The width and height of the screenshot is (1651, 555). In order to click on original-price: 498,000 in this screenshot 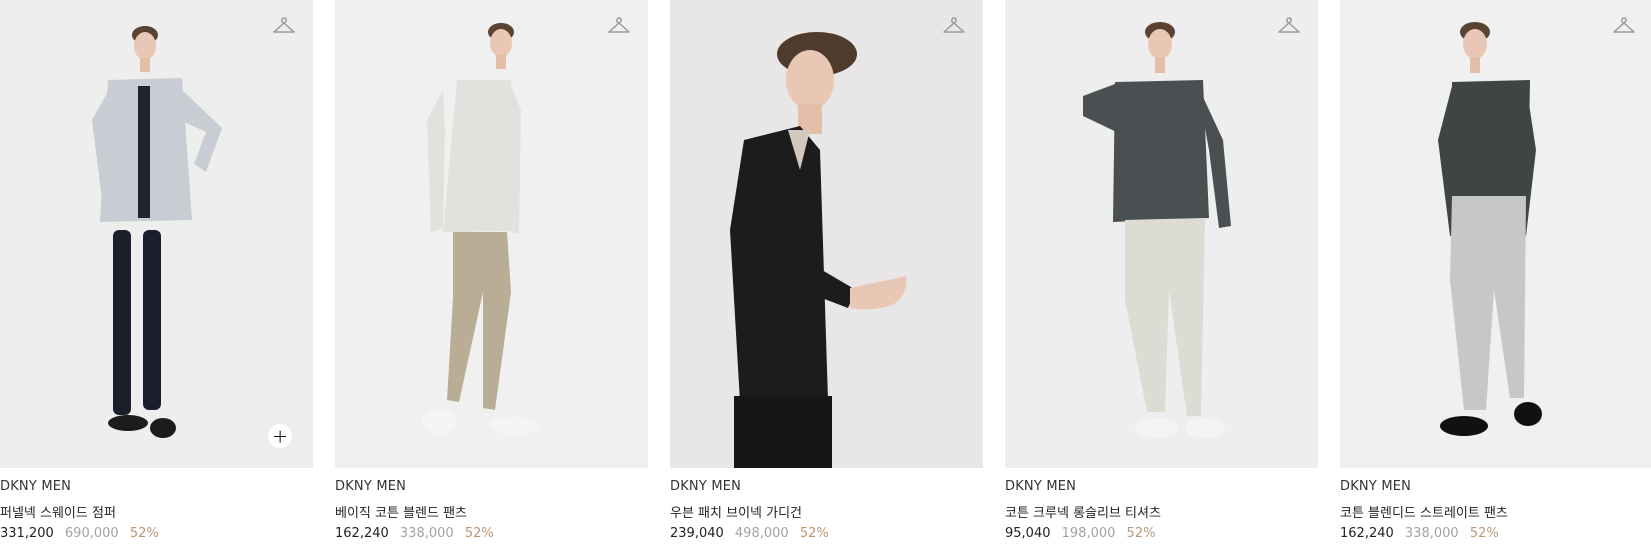, I will do `click(761, 533)`.